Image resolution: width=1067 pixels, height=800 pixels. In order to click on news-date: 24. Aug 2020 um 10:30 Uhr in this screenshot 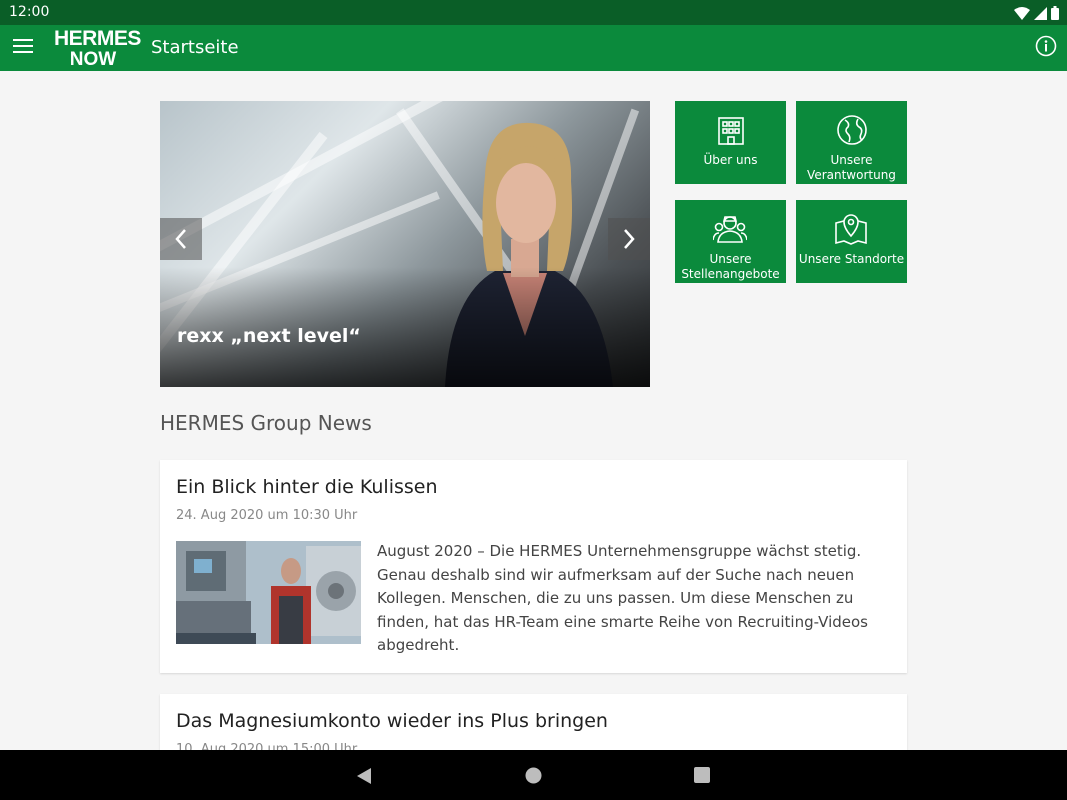, I will do `click(267, 515)`.